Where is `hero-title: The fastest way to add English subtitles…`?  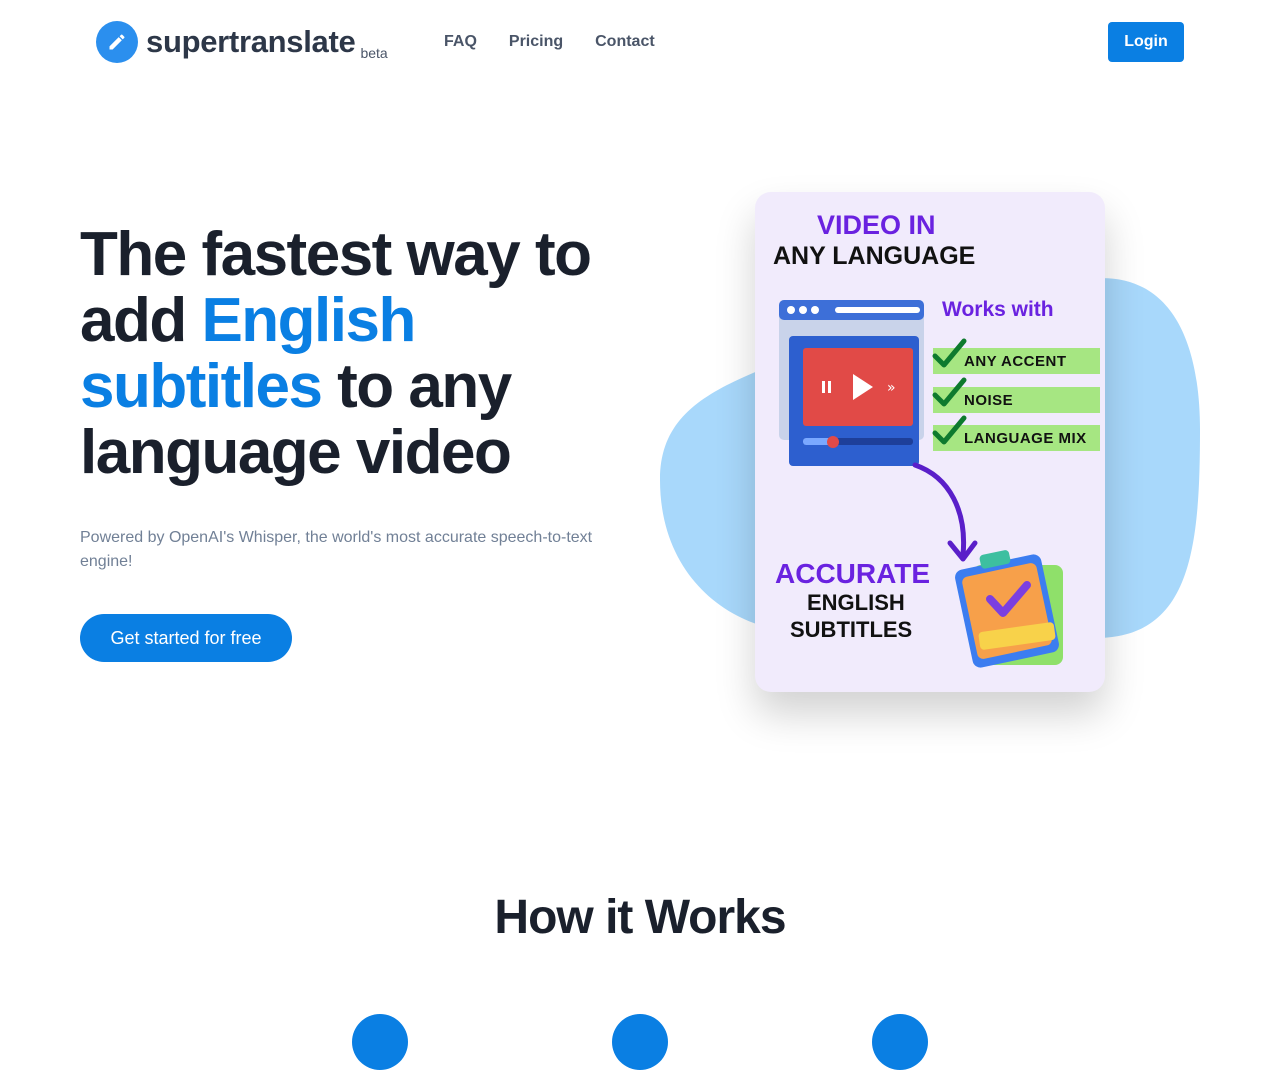 hero-title: The fastest way to add English subtitles… is located at coordinates (360, 354).